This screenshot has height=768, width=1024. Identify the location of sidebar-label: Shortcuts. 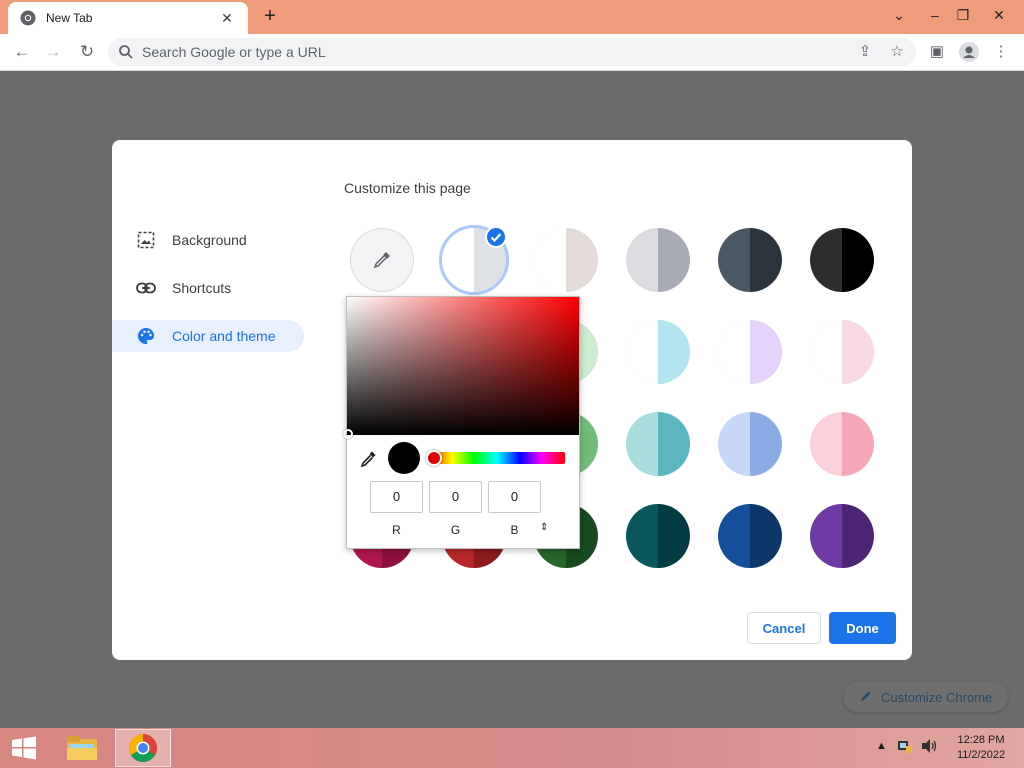
(202, 288).